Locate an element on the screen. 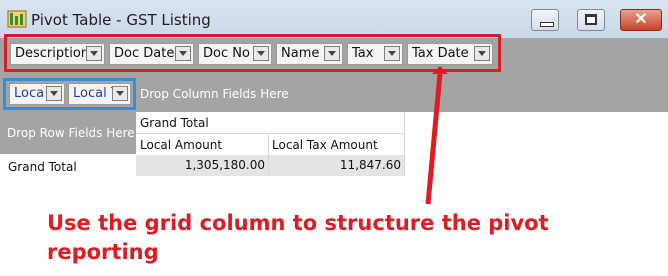 This screenshot has height=276, width=668. arrow-shaft is located at coordinates (434, 139).